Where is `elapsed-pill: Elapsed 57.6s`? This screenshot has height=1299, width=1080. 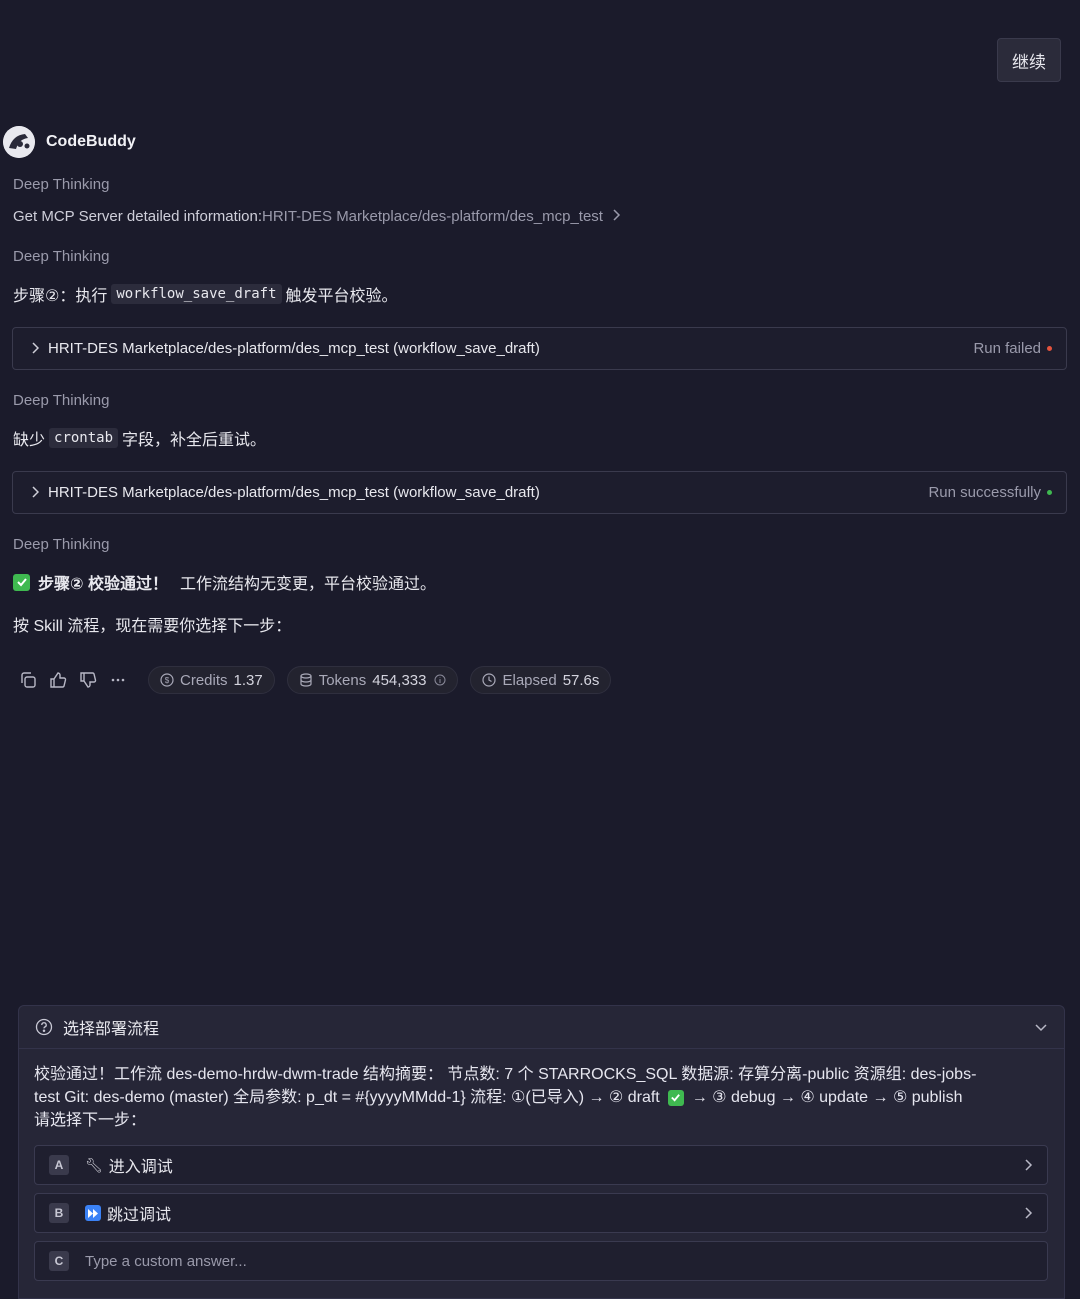
elapsed-pill: Elapsed 57.6s is located at coordinates (541, 680).